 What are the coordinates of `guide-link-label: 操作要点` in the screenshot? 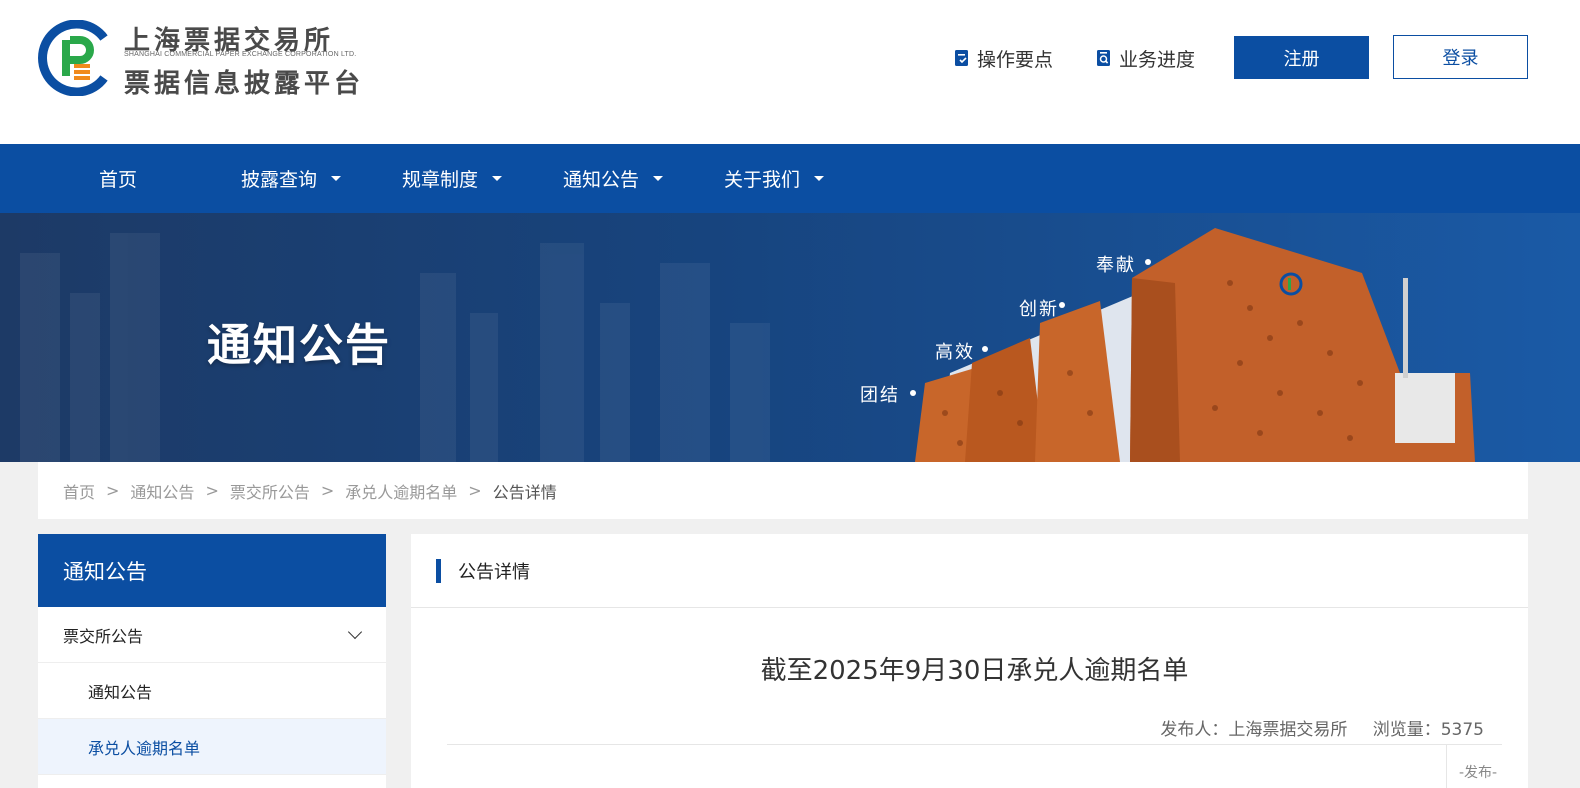 It's located at (1015, 59).